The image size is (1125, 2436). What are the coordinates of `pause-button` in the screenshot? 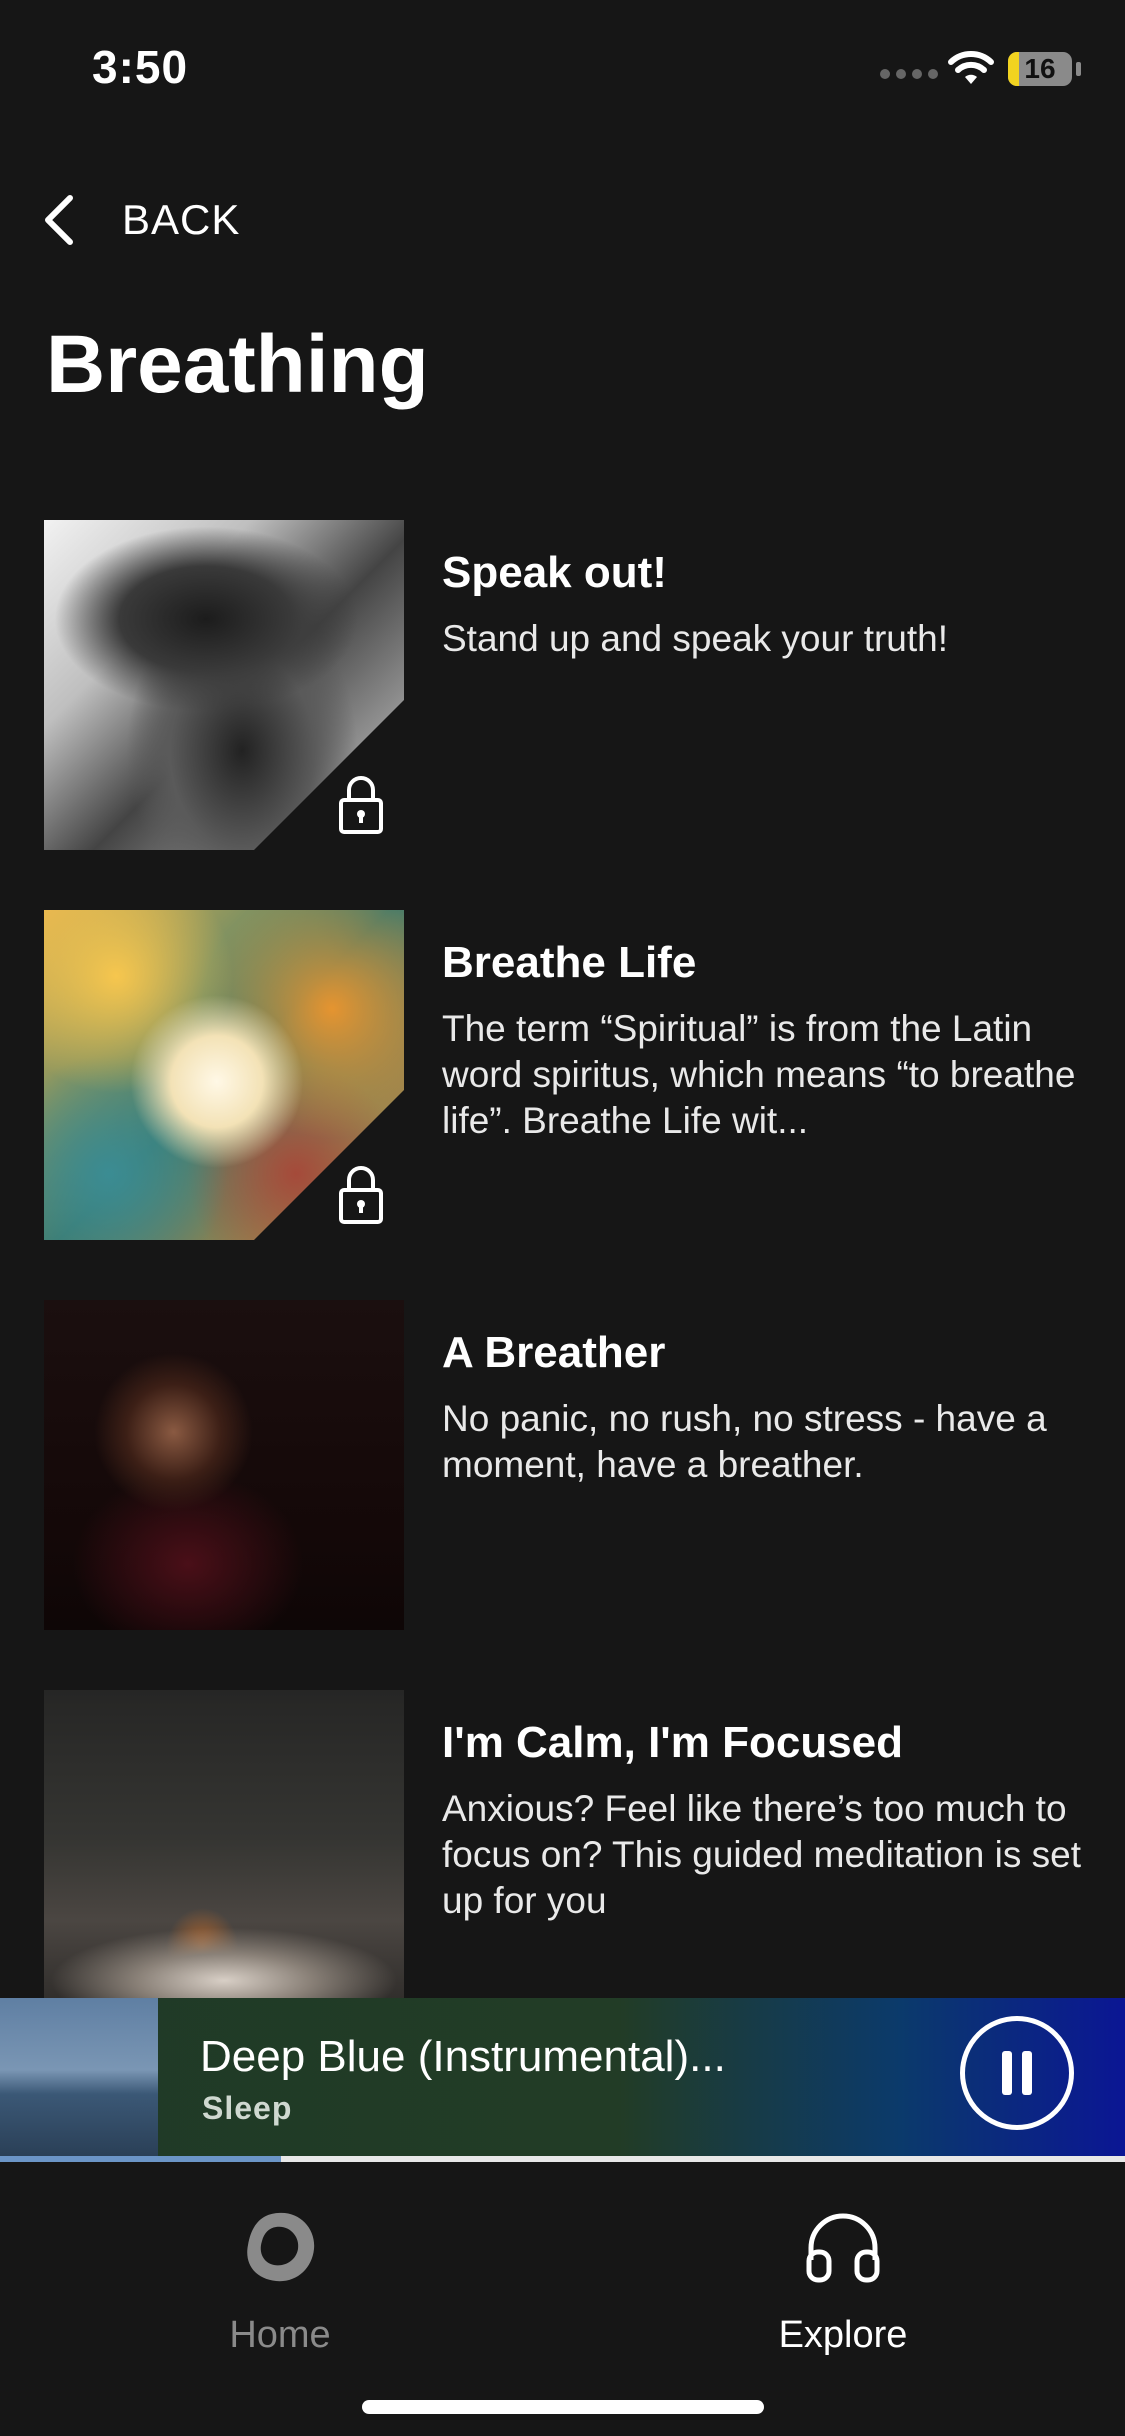 It's located at (1017, 2073).